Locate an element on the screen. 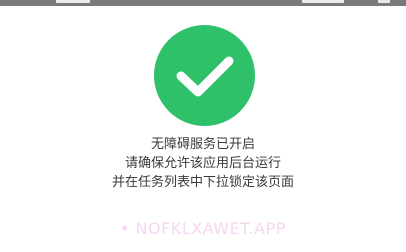 This screenshot has height=252, width=406. battery-icon is located at coordinates (384, 1).